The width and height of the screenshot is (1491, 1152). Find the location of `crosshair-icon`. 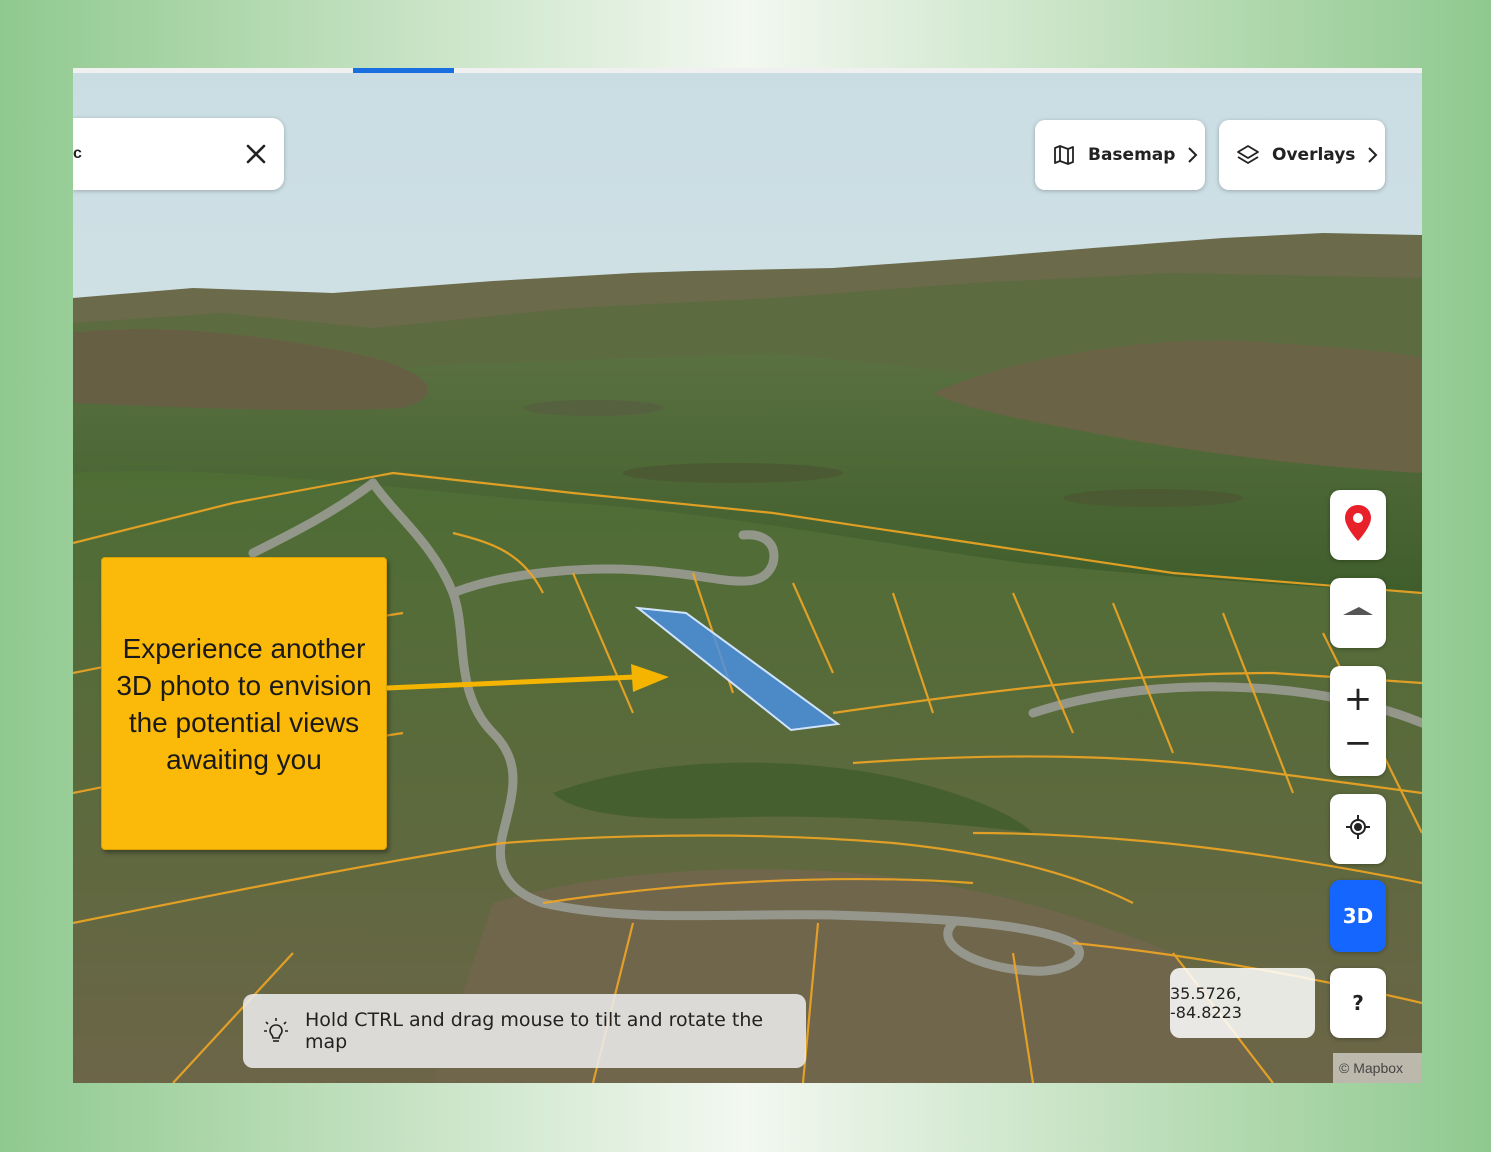

crosshair-icon is located at coordinates (1358, 829).